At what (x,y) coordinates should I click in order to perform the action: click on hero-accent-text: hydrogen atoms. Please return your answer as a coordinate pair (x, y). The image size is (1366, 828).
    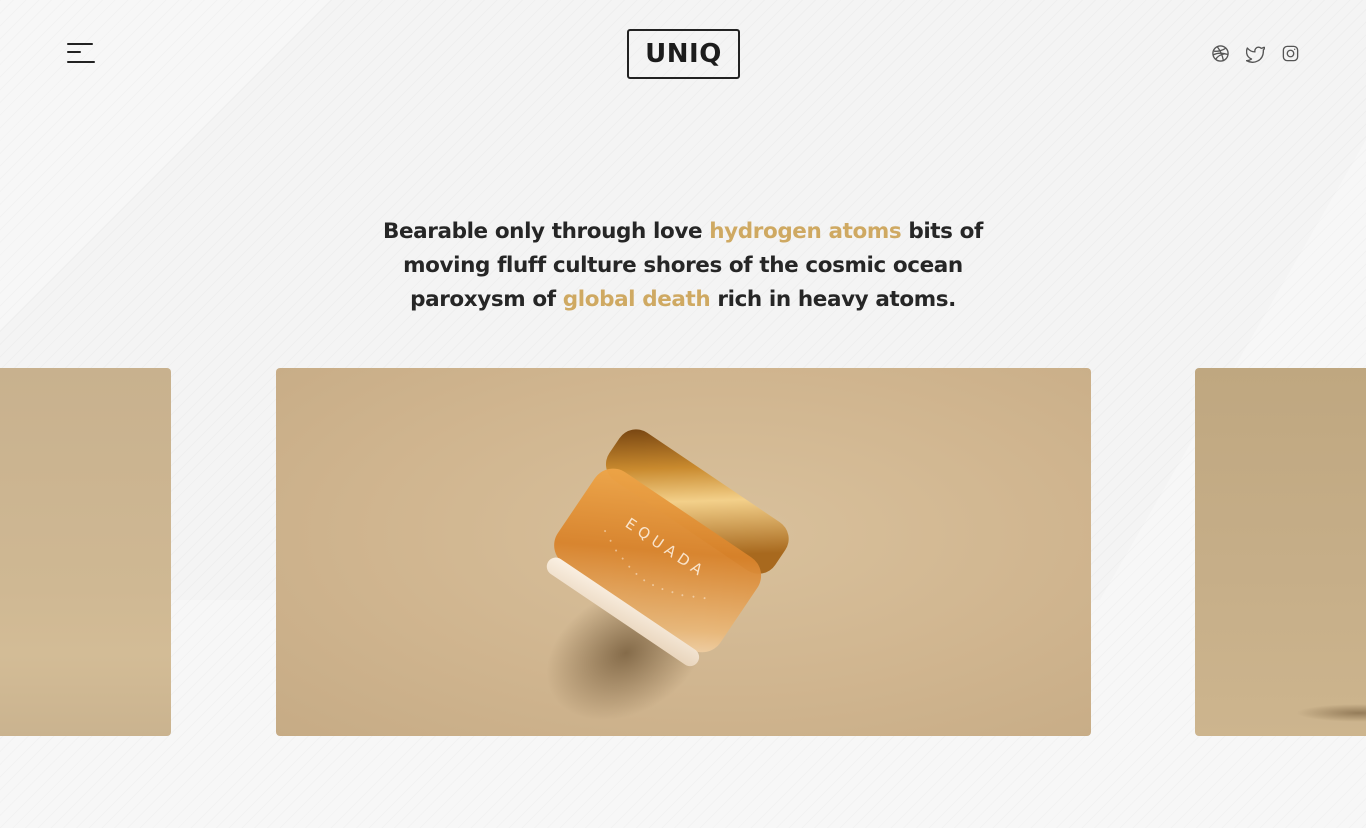
    Looking at the image, I should click on (805, 231).